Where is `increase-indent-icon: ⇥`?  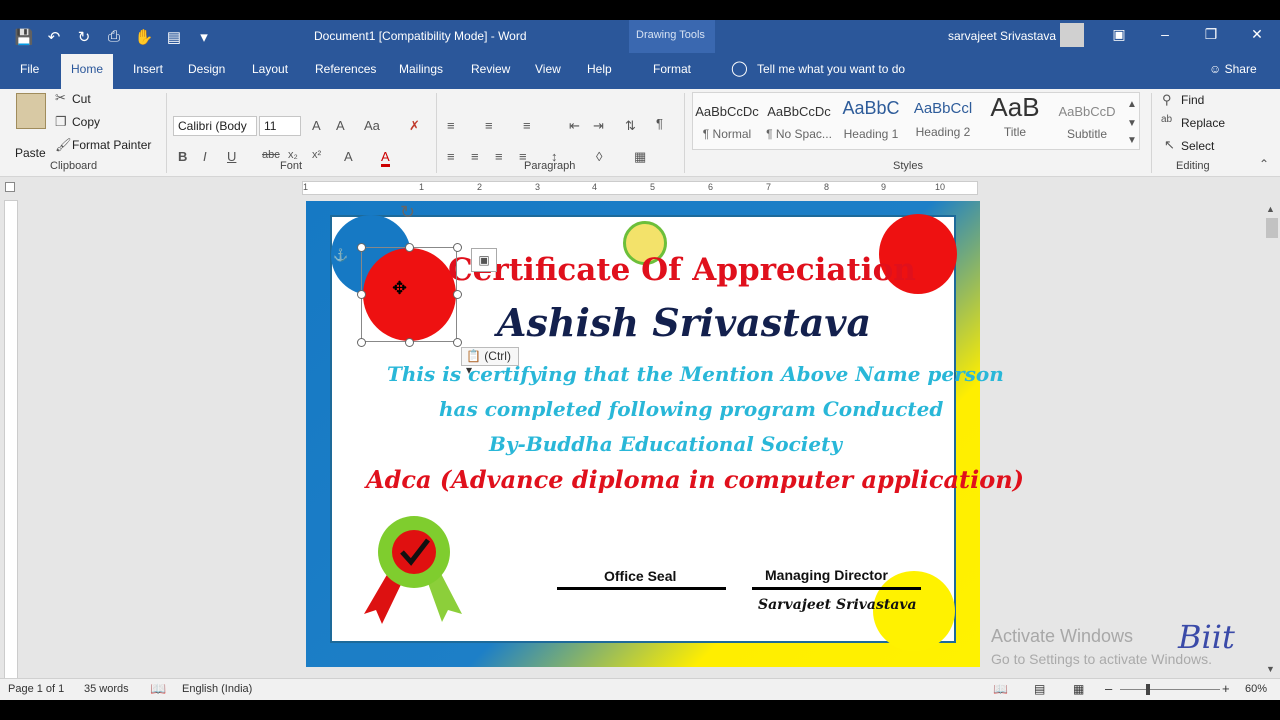 increase-indent-icon: ⇥ is located at coordinates (598, 126).